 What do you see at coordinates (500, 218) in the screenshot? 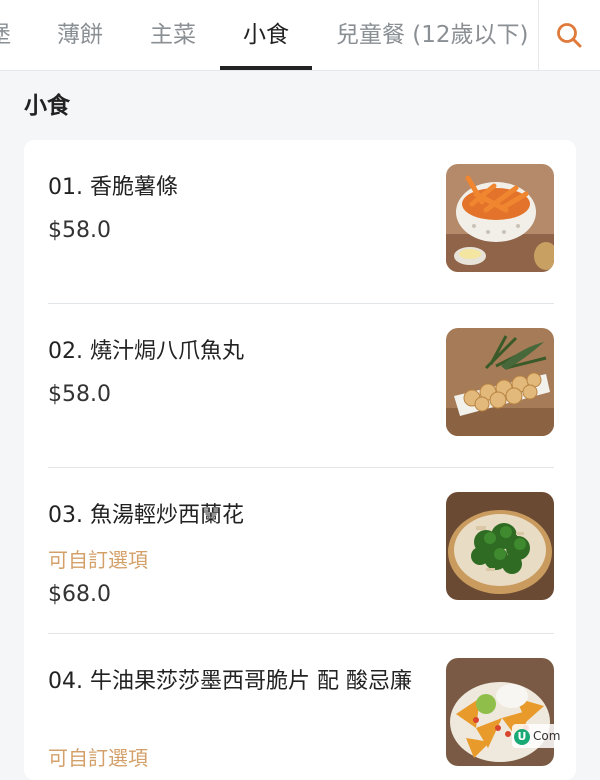
I see `fries-thumbnail` at bounding box center [500, 218].